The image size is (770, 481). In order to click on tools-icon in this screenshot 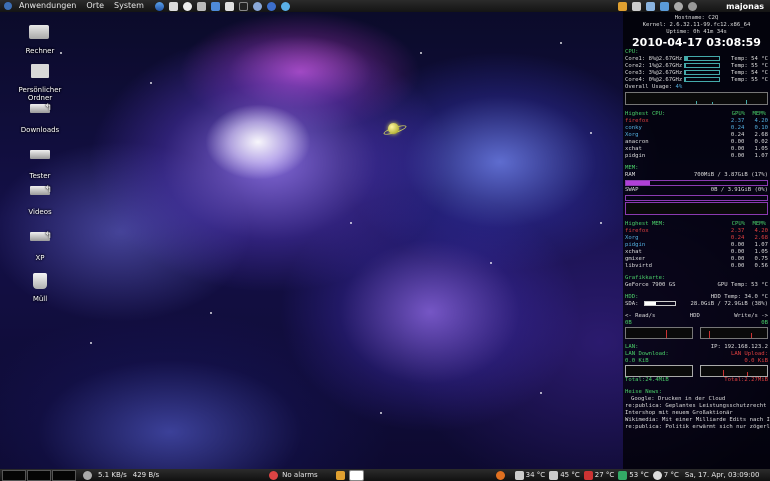, I will do `click(623, 6)`.